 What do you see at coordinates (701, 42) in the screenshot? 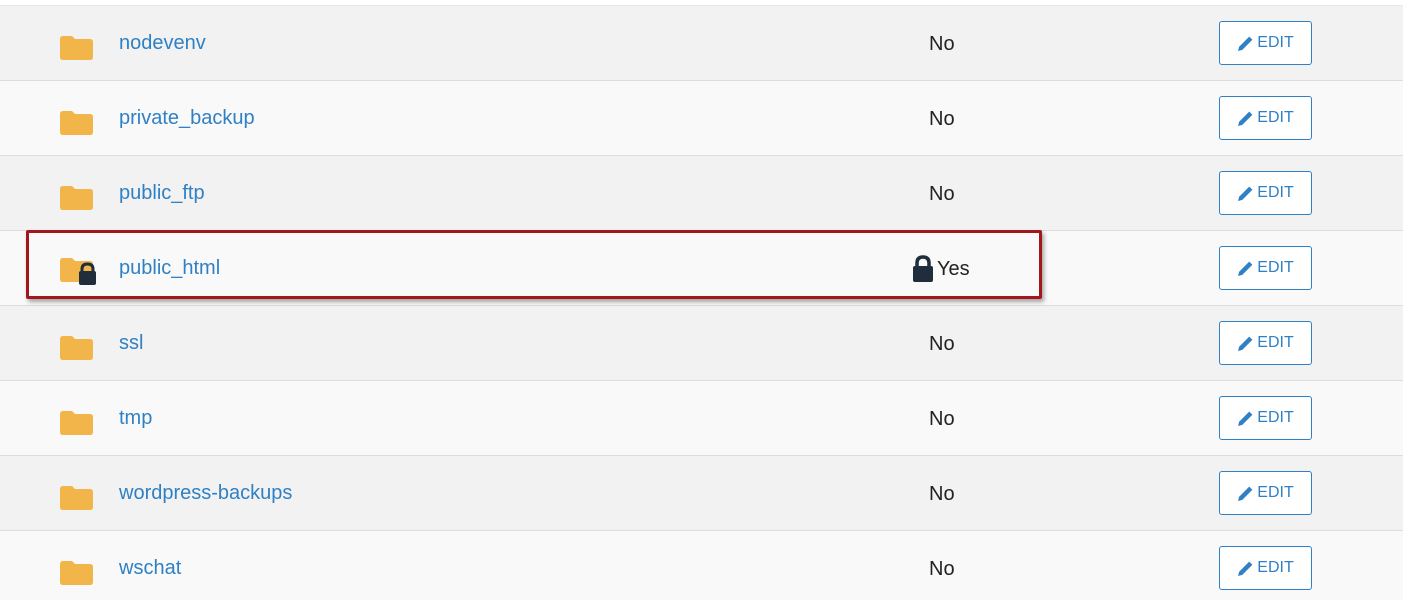
I see `table-row: nodevenv No EDIT` at bounding box center [701, 42].